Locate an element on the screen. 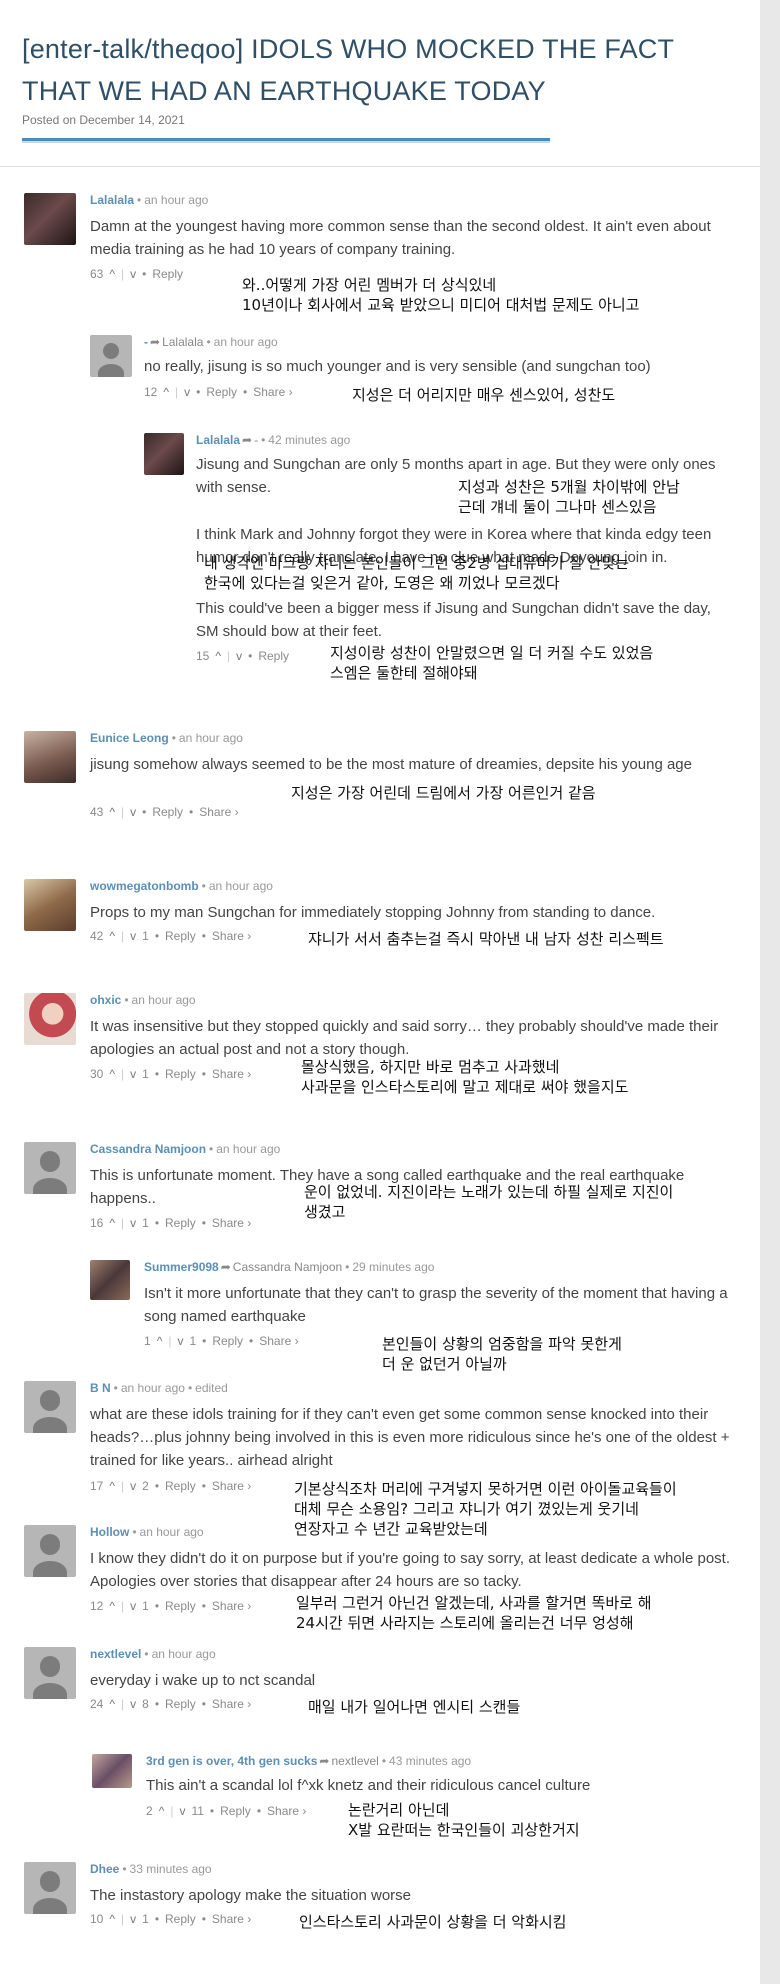  username-link: Dhee is located at coordinates (104, 1869).